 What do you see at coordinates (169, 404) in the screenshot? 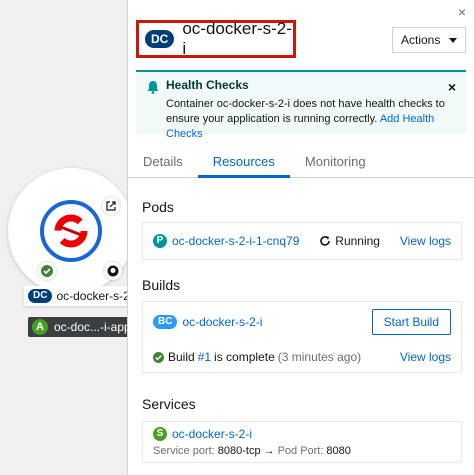
I see `services-heading: Services` at bounding box center [169, 404].